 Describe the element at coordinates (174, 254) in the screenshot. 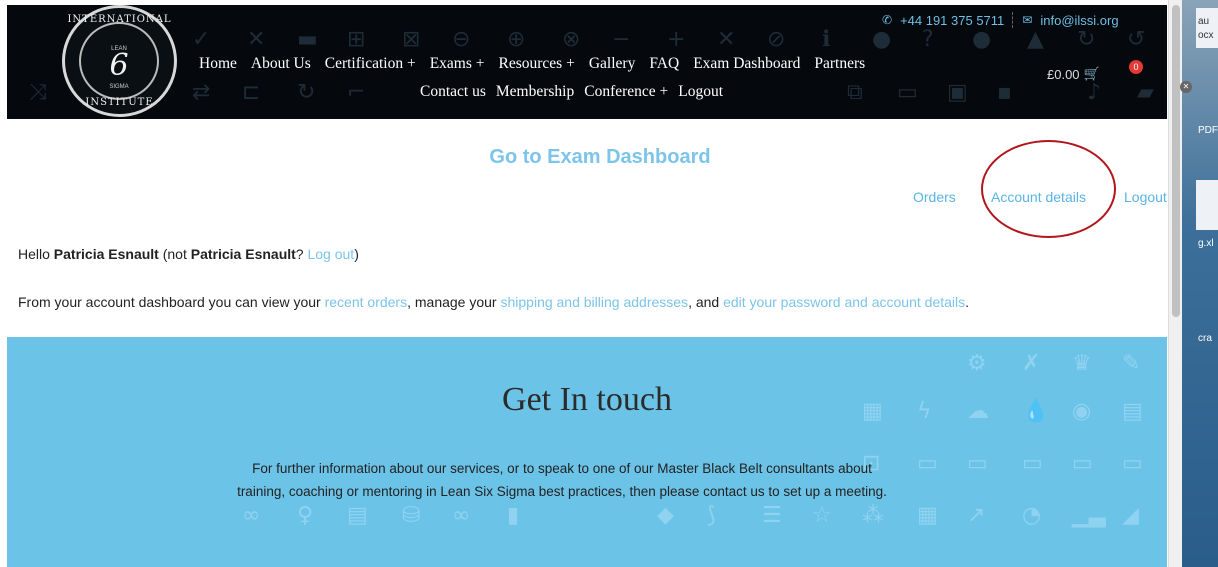

I see `greeting-mid: (not` at that location.